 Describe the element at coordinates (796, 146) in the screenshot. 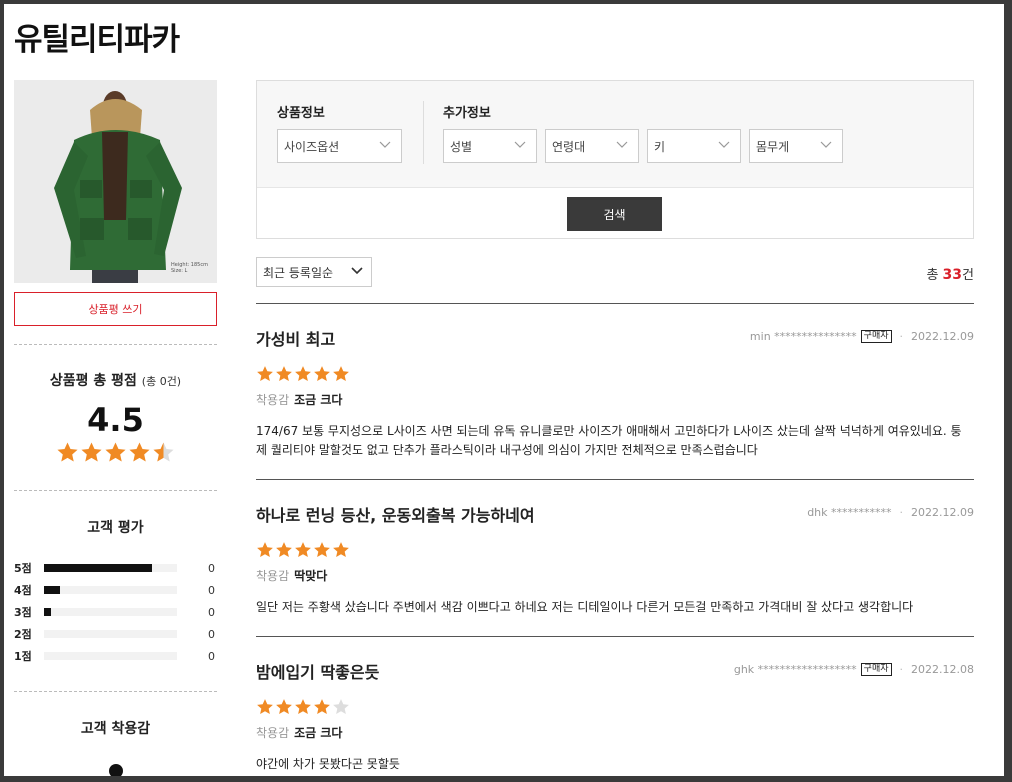

I see `weight-select: 몸무게` at that location.